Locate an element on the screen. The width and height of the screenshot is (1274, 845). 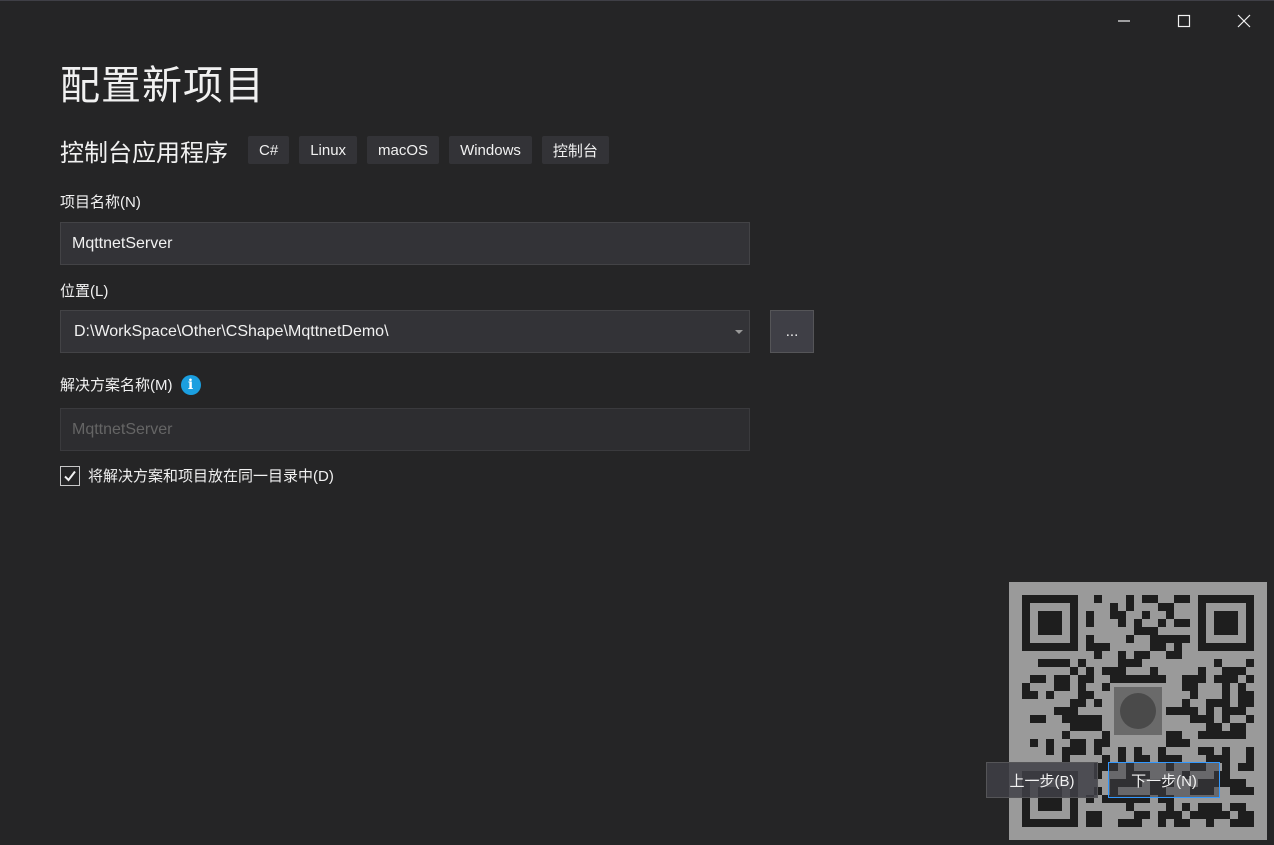
checkmark-icon is located at coordinates (70, 476).